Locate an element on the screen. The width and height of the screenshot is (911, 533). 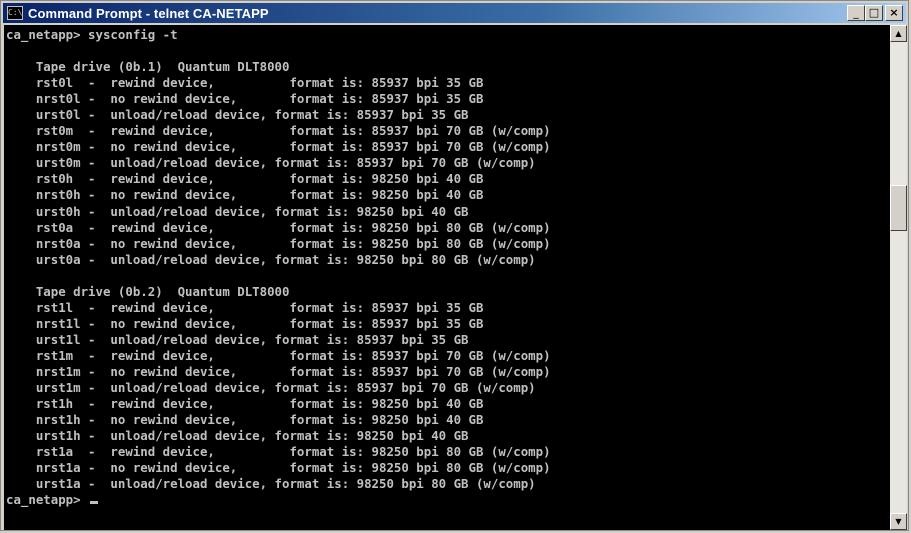
console-app-icon: C:\ is located at coordinates (15, 13).